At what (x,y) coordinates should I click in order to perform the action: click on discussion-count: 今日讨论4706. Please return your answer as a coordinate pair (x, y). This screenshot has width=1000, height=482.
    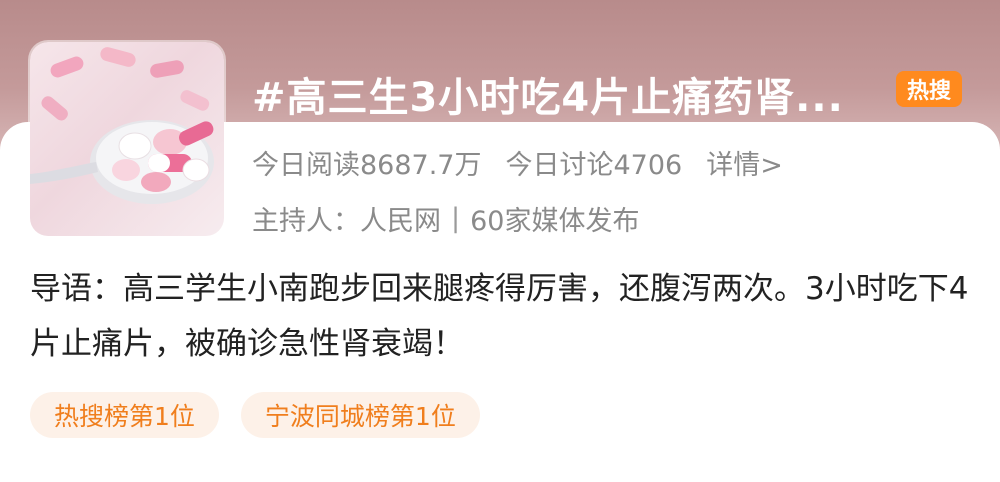
    Looking at the image, I should click on (594, 165).